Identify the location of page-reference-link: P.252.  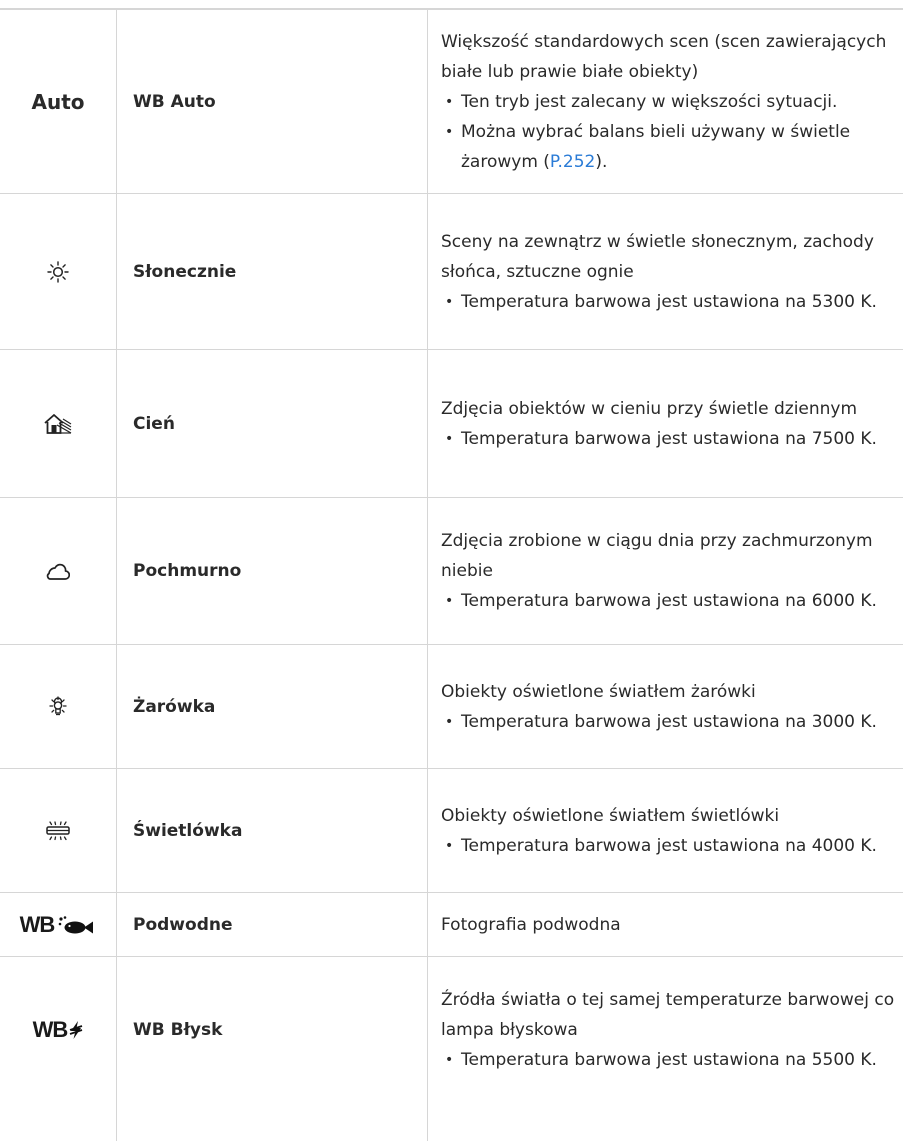
(572, 162).